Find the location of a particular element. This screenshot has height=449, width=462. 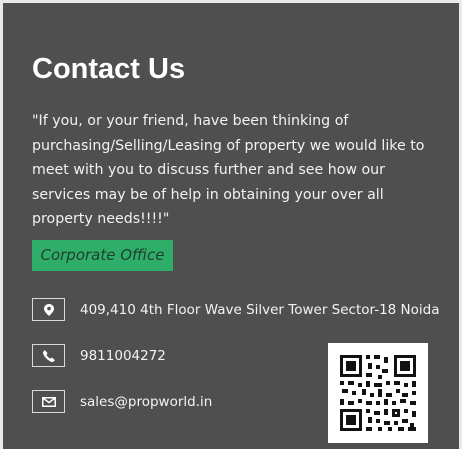

envelope-icon is located at coordinates (48, 401).